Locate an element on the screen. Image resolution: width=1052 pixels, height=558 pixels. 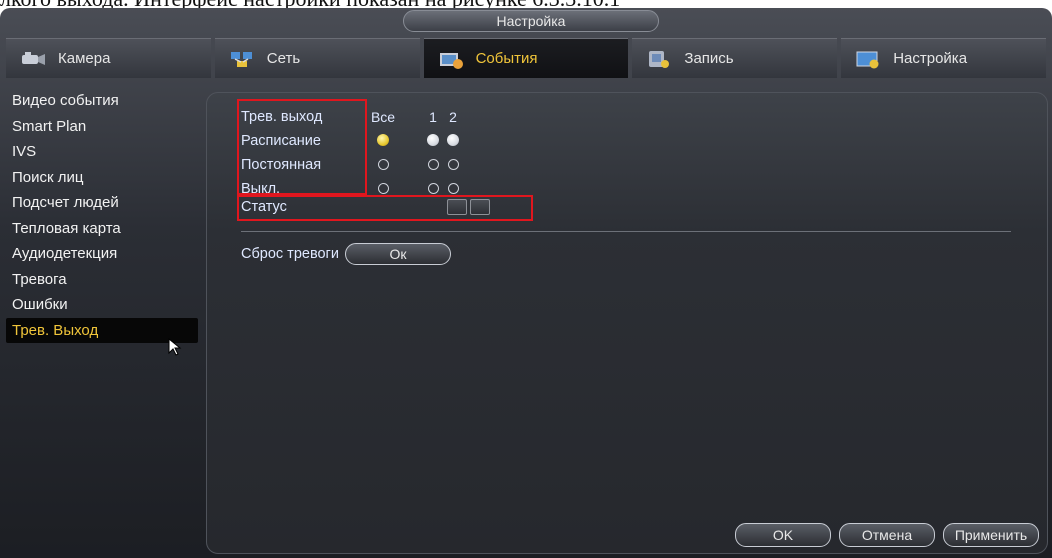
alarm-reset-row: Сброс тревоги Ок is located at coordinates (346, 254).